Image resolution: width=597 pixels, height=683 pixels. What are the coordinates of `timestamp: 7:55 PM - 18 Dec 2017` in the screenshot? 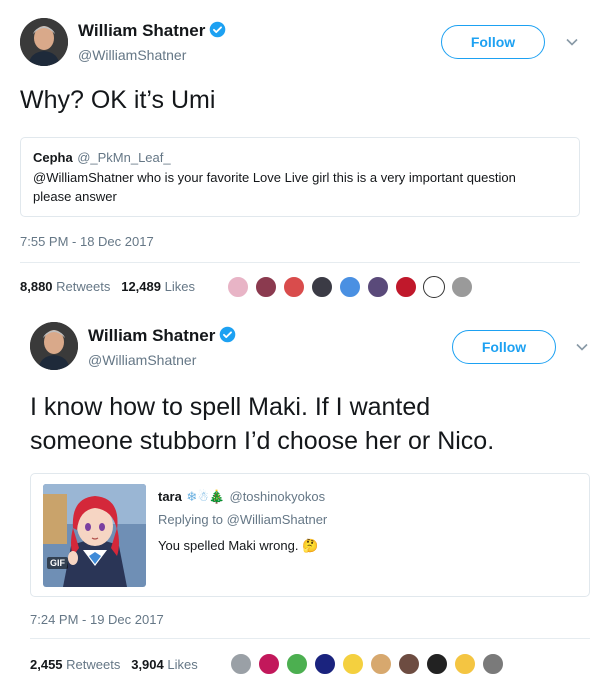 It's located at (87, 241).